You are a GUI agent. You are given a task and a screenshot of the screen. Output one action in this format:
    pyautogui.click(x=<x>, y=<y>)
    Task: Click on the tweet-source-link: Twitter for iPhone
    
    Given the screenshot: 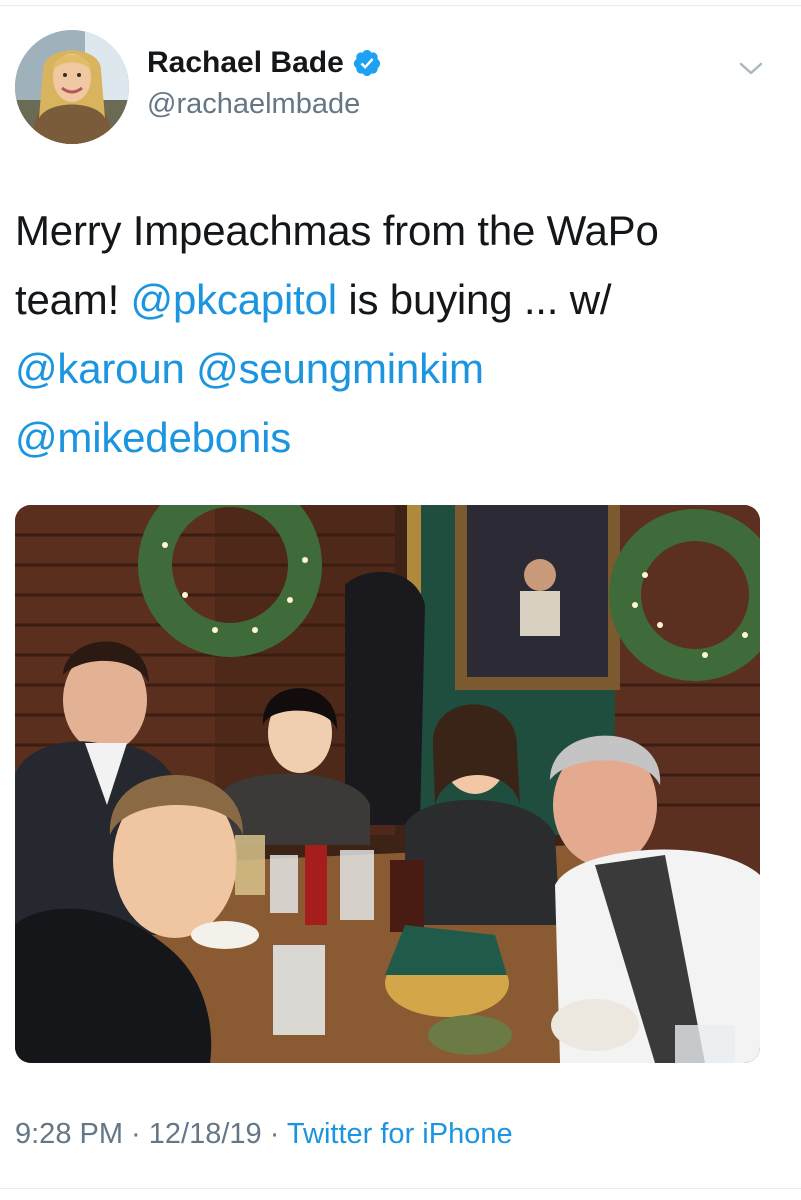 What is the action you would take?
    pyautogui.click(x=400, y=1134)
    